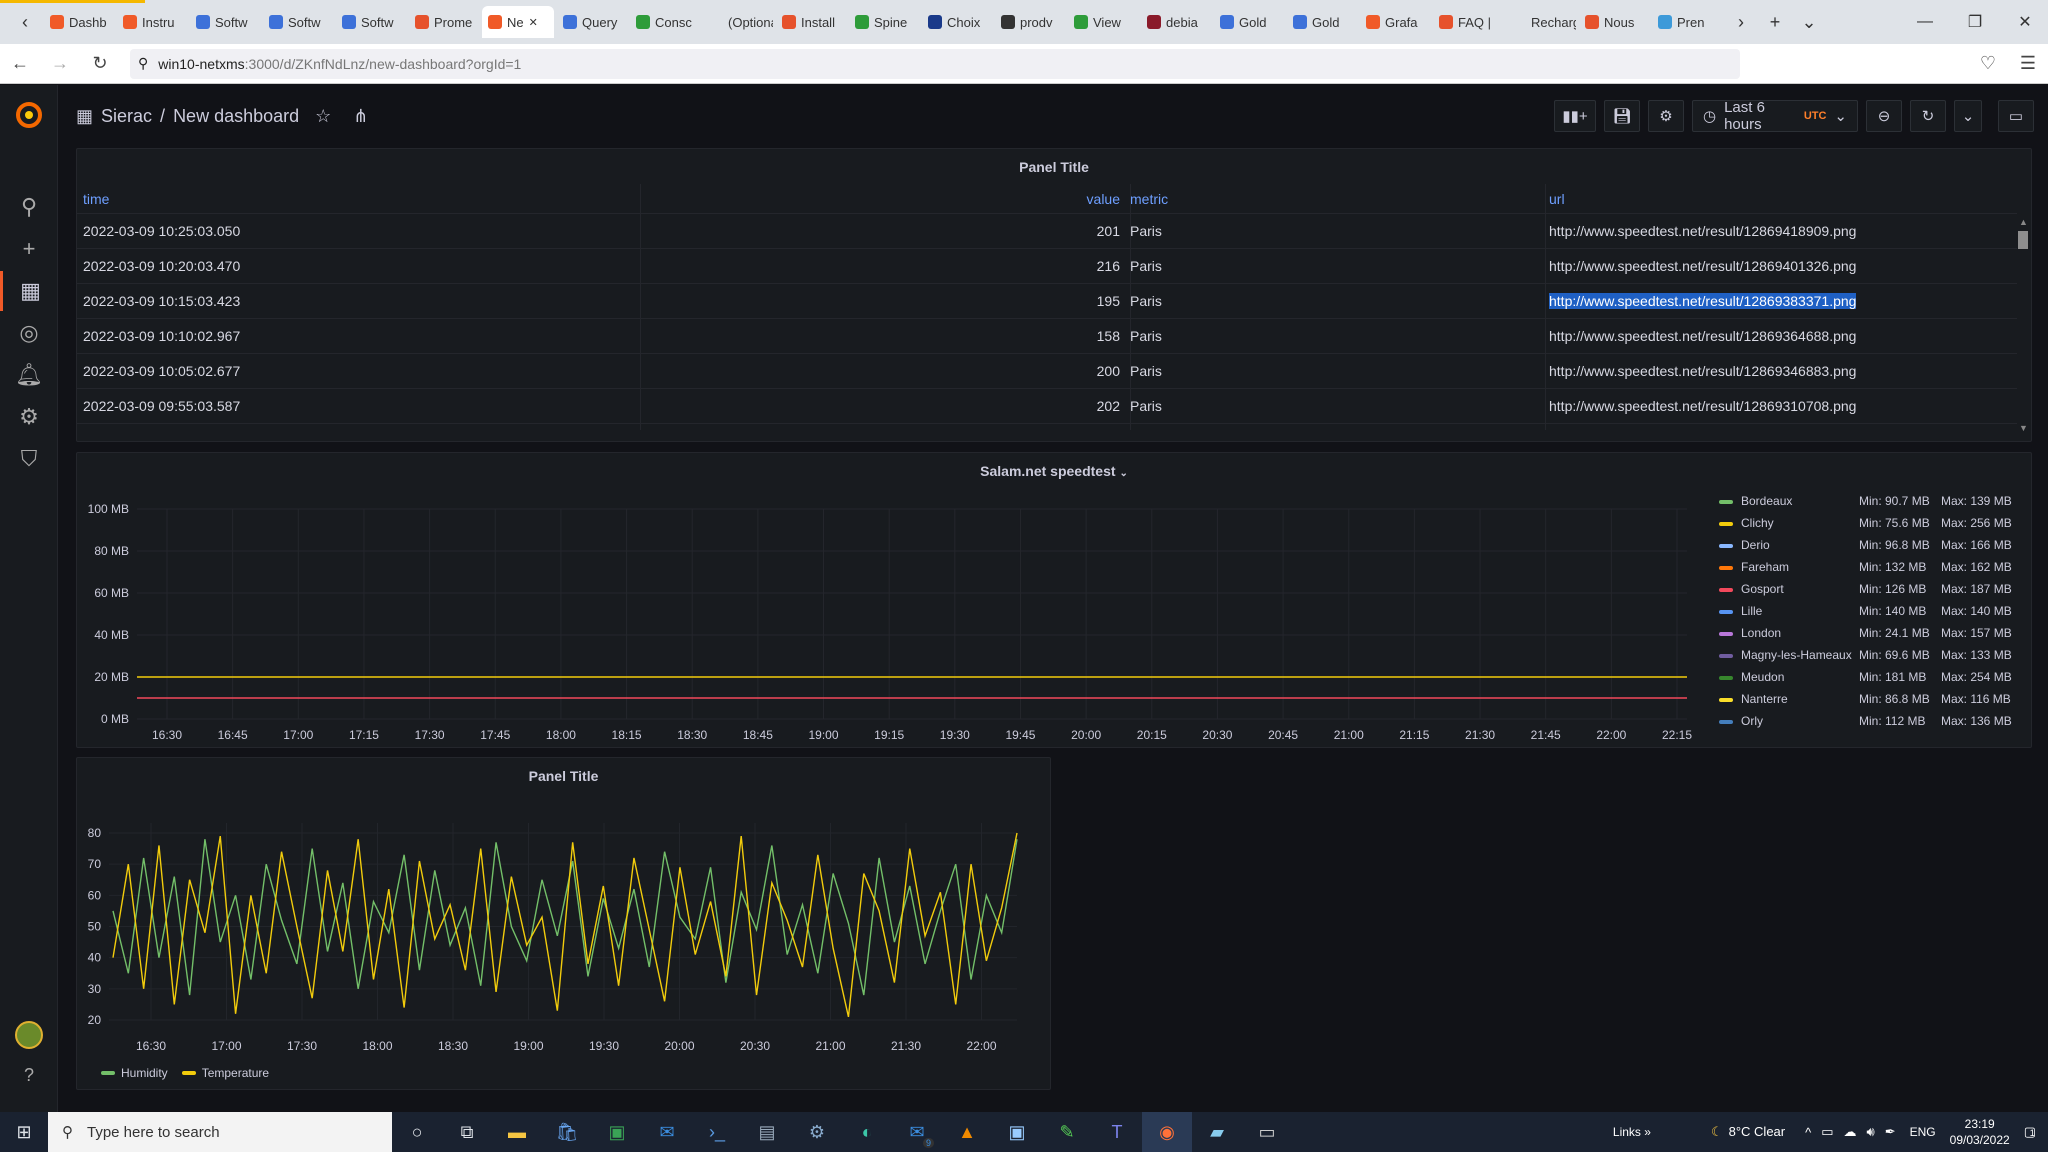 The width and height of the screenshot is (2048, 1152). Describe the element at coordinates (20, 63) in the screenshot. I see `back-icon: ←` at that location.